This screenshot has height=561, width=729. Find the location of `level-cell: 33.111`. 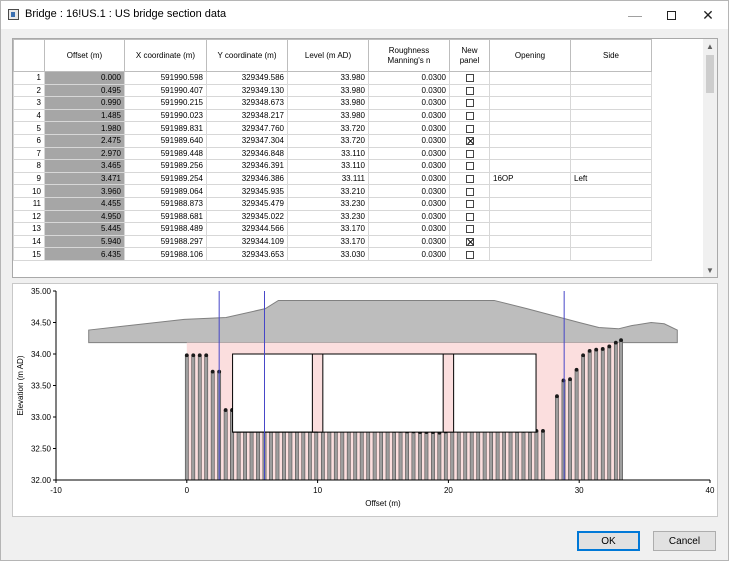

level-cell: 33.111 is located at coordinates (328, 178).